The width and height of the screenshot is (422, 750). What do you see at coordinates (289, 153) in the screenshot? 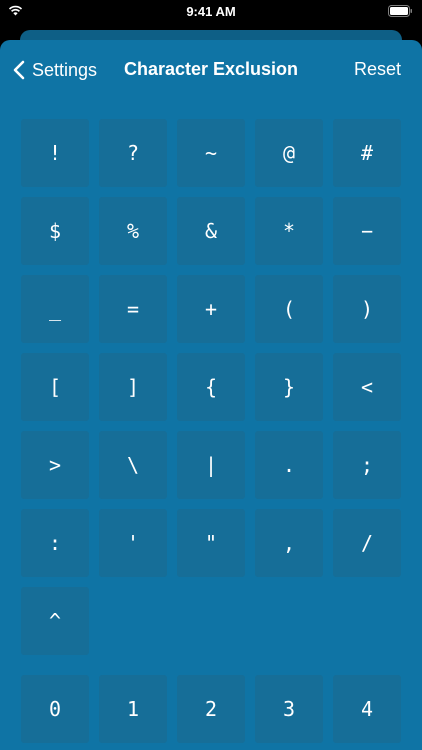
I see `symbol-key: @` at bounding box center [289, 153].